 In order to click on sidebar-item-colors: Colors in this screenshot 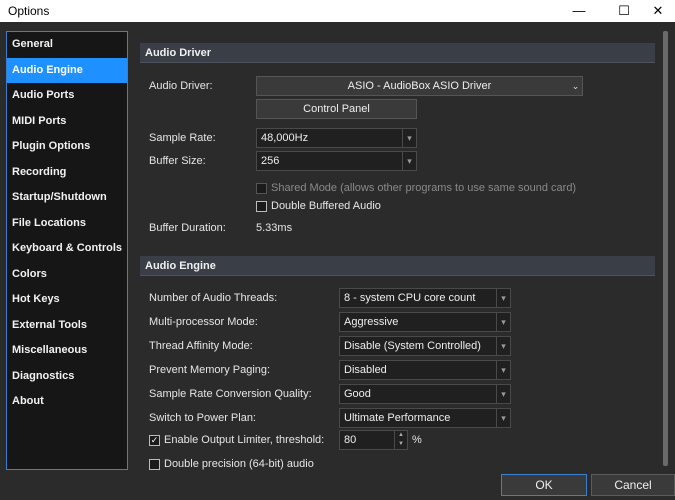, I will do `click(67, 275)`.